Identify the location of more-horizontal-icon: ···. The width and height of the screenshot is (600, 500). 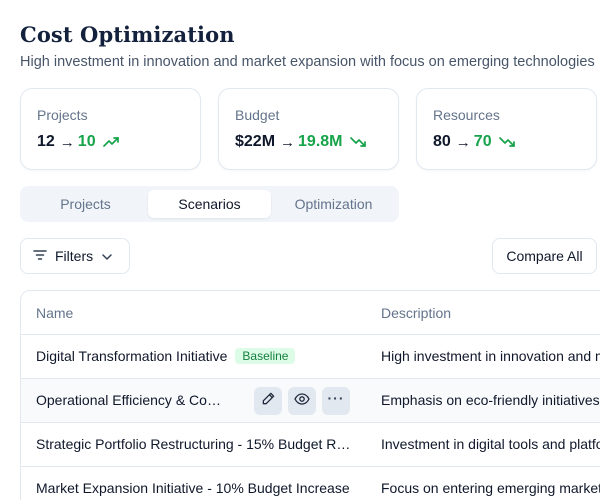
(336, 398).